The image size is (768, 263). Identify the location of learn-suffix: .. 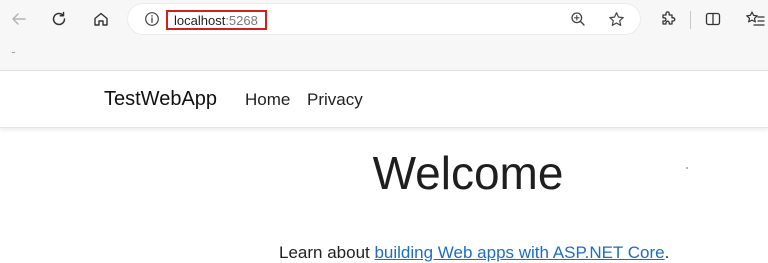
(667, 252).